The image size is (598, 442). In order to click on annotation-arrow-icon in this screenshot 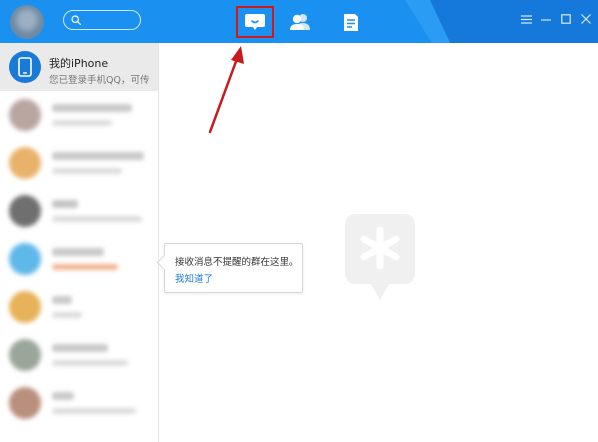, I will do `click(226, 90)`.